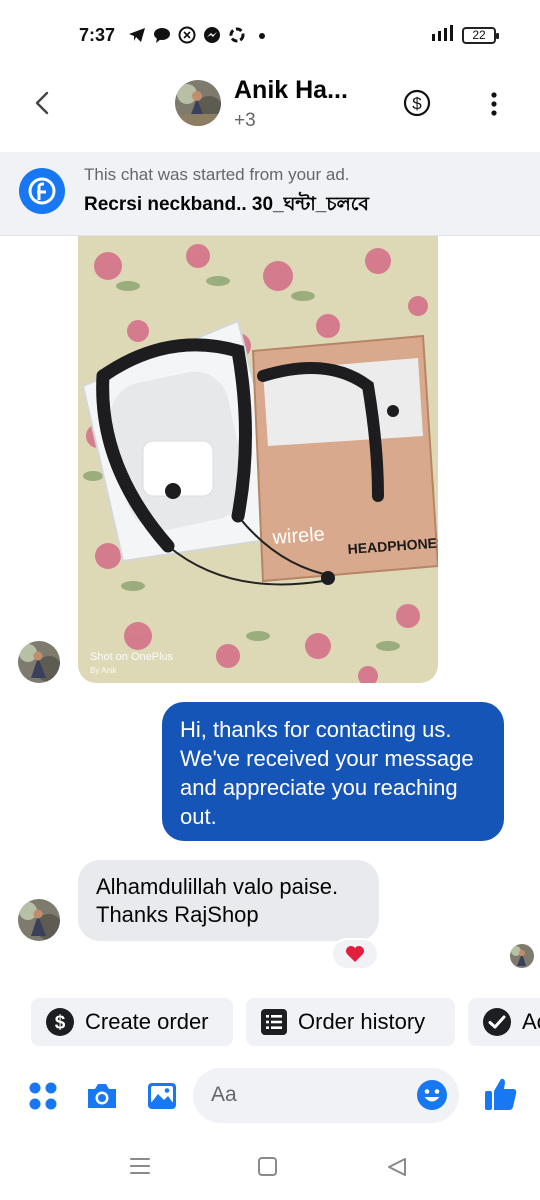 This screenshot has width=540, height=1200. I want to click on svg-text: wirele, so click(298, 536).